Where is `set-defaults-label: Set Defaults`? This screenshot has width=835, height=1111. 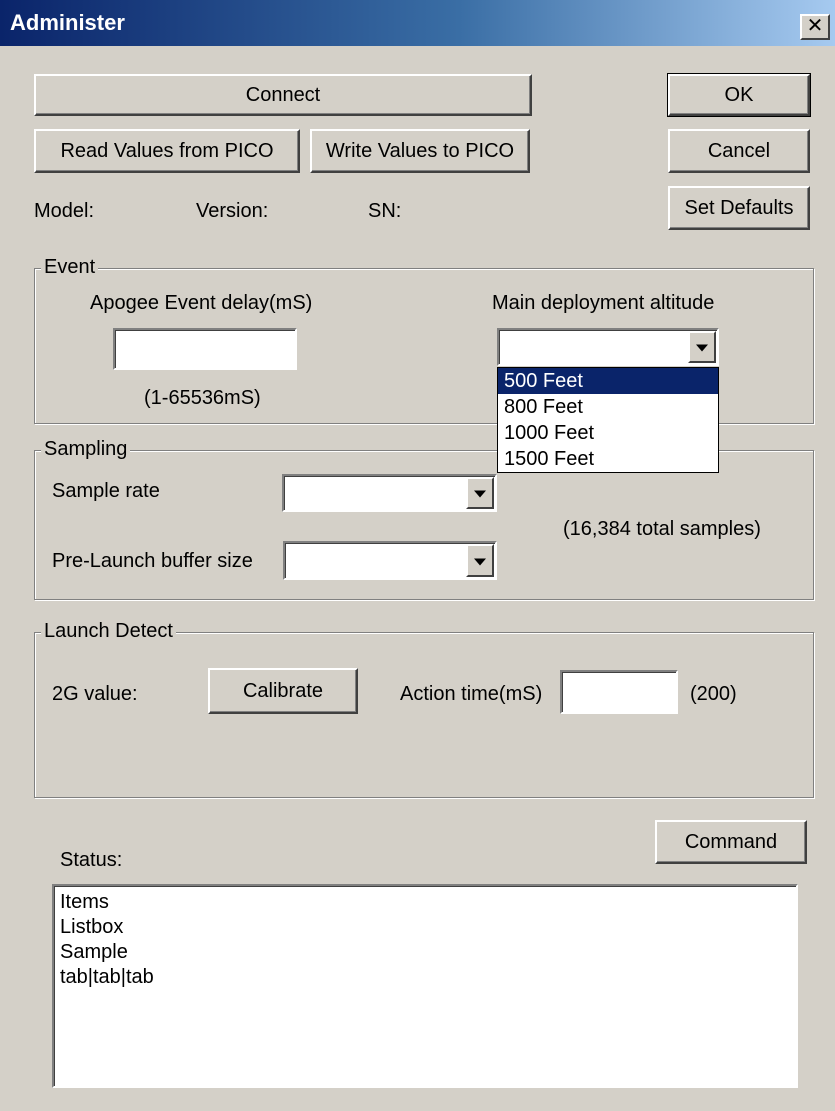
set-defaults-label: Set Defaults is located at coordinates (739, 207).